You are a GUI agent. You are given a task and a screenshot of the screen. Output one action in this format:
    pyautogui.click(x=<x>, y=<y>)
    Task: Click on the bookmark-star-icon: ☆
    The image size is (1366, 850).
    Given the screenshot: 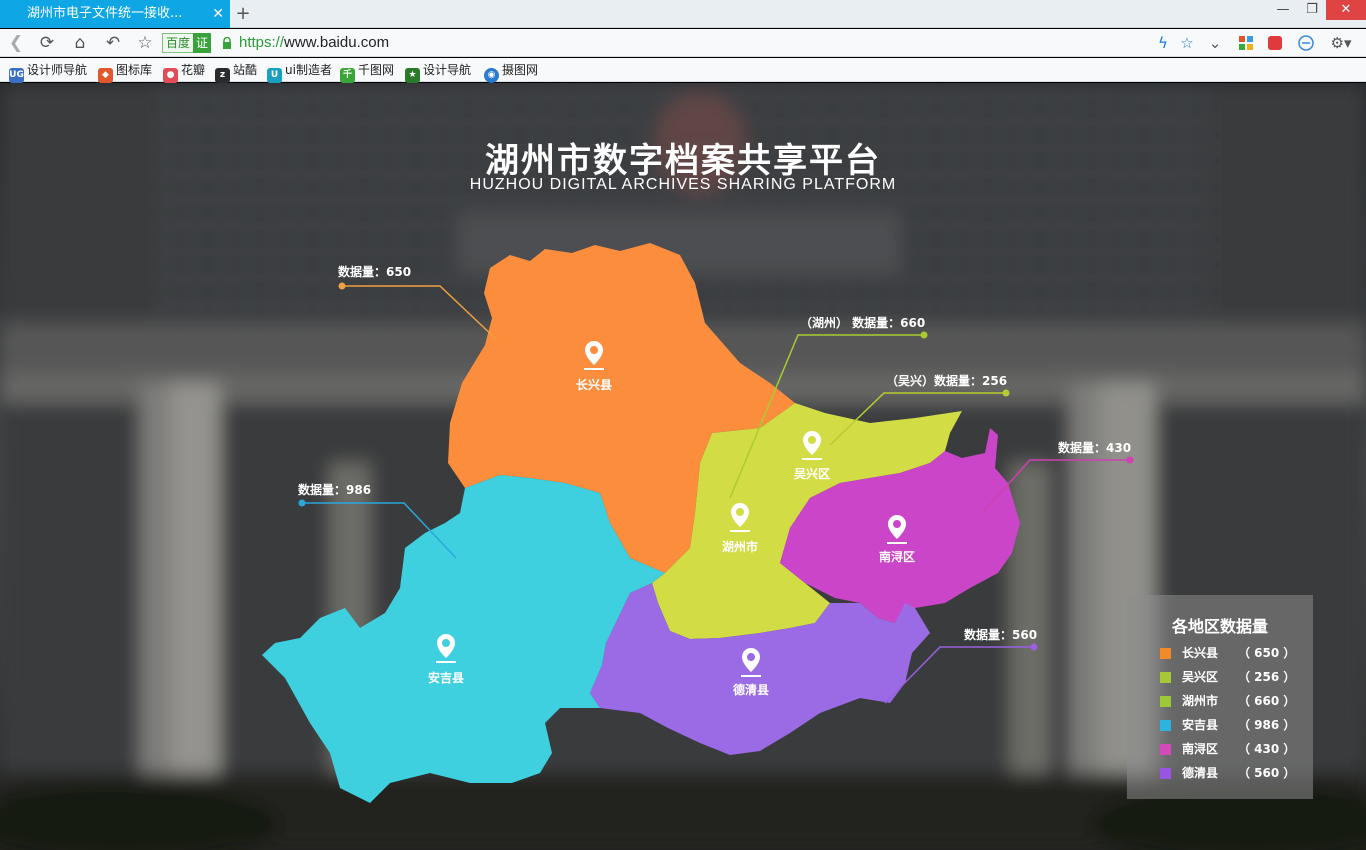 What is the action you would take?
    pyautogui.click(x=1187, y=43)
    